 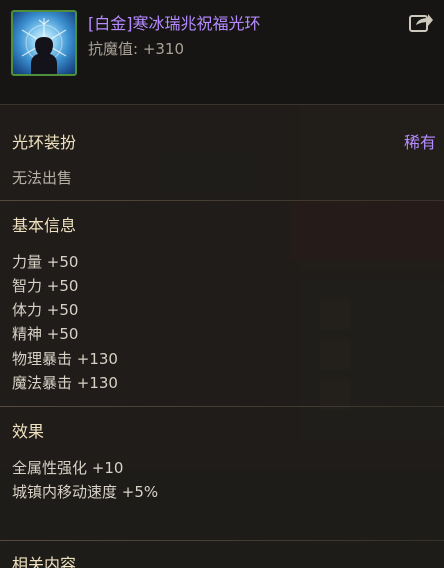 I want to click on stat-line: 体力 +50, so click(x=45, y=310).